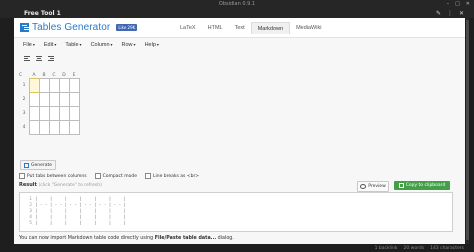 This screenshot has width=474, height=252. What do you see at coordinates (70, 185) in the screenshot?
I see `result-hint: (click "Generate" to refresh)` at bounding box center [70, 185].